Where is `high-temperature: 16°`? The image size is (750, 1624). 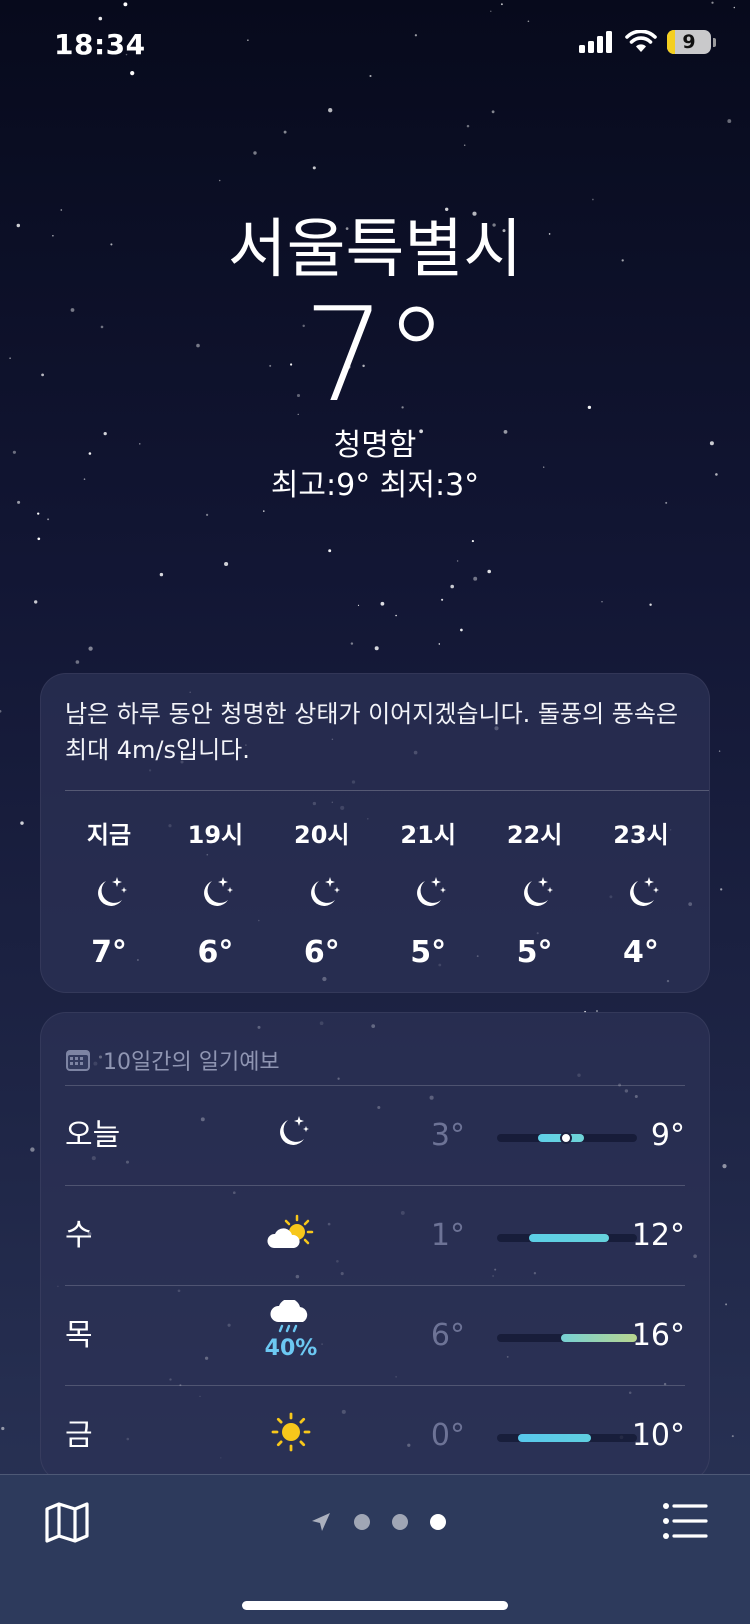 high-temperature: 16° is located at coordinates (658, 1335).